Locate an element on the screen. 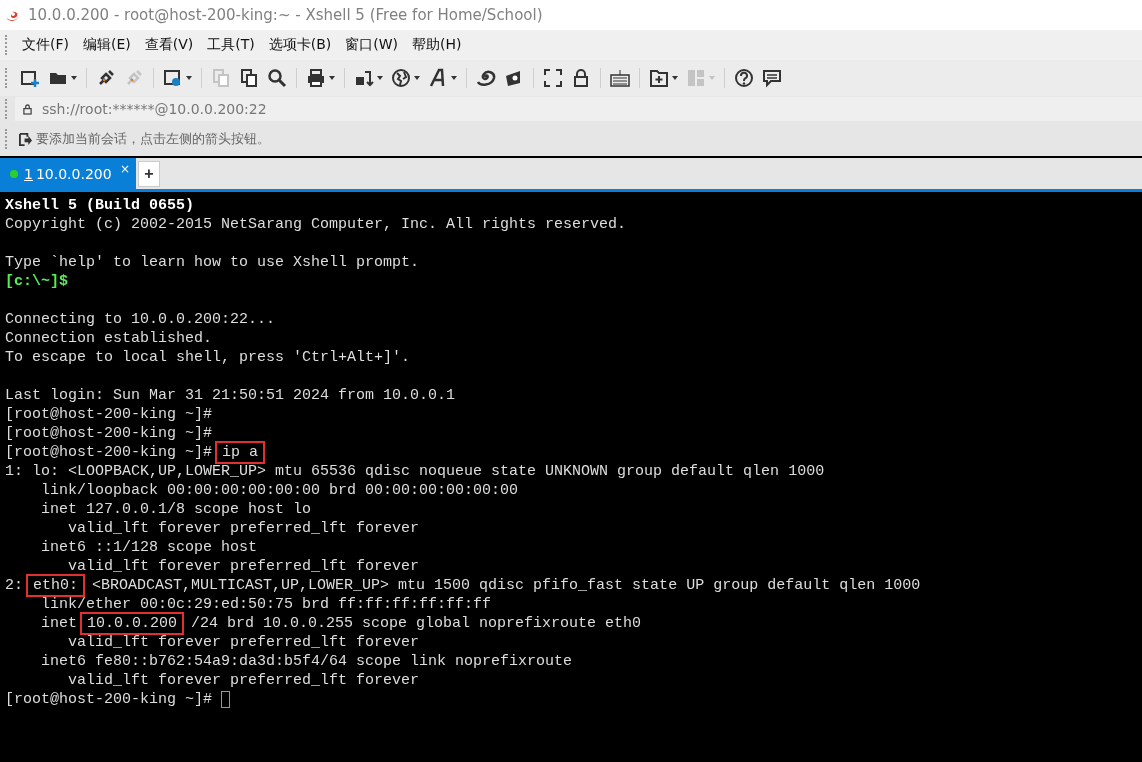 The height and width of the screenshot is (762, 1142). layout-icon is located at coordinates (696, 78).